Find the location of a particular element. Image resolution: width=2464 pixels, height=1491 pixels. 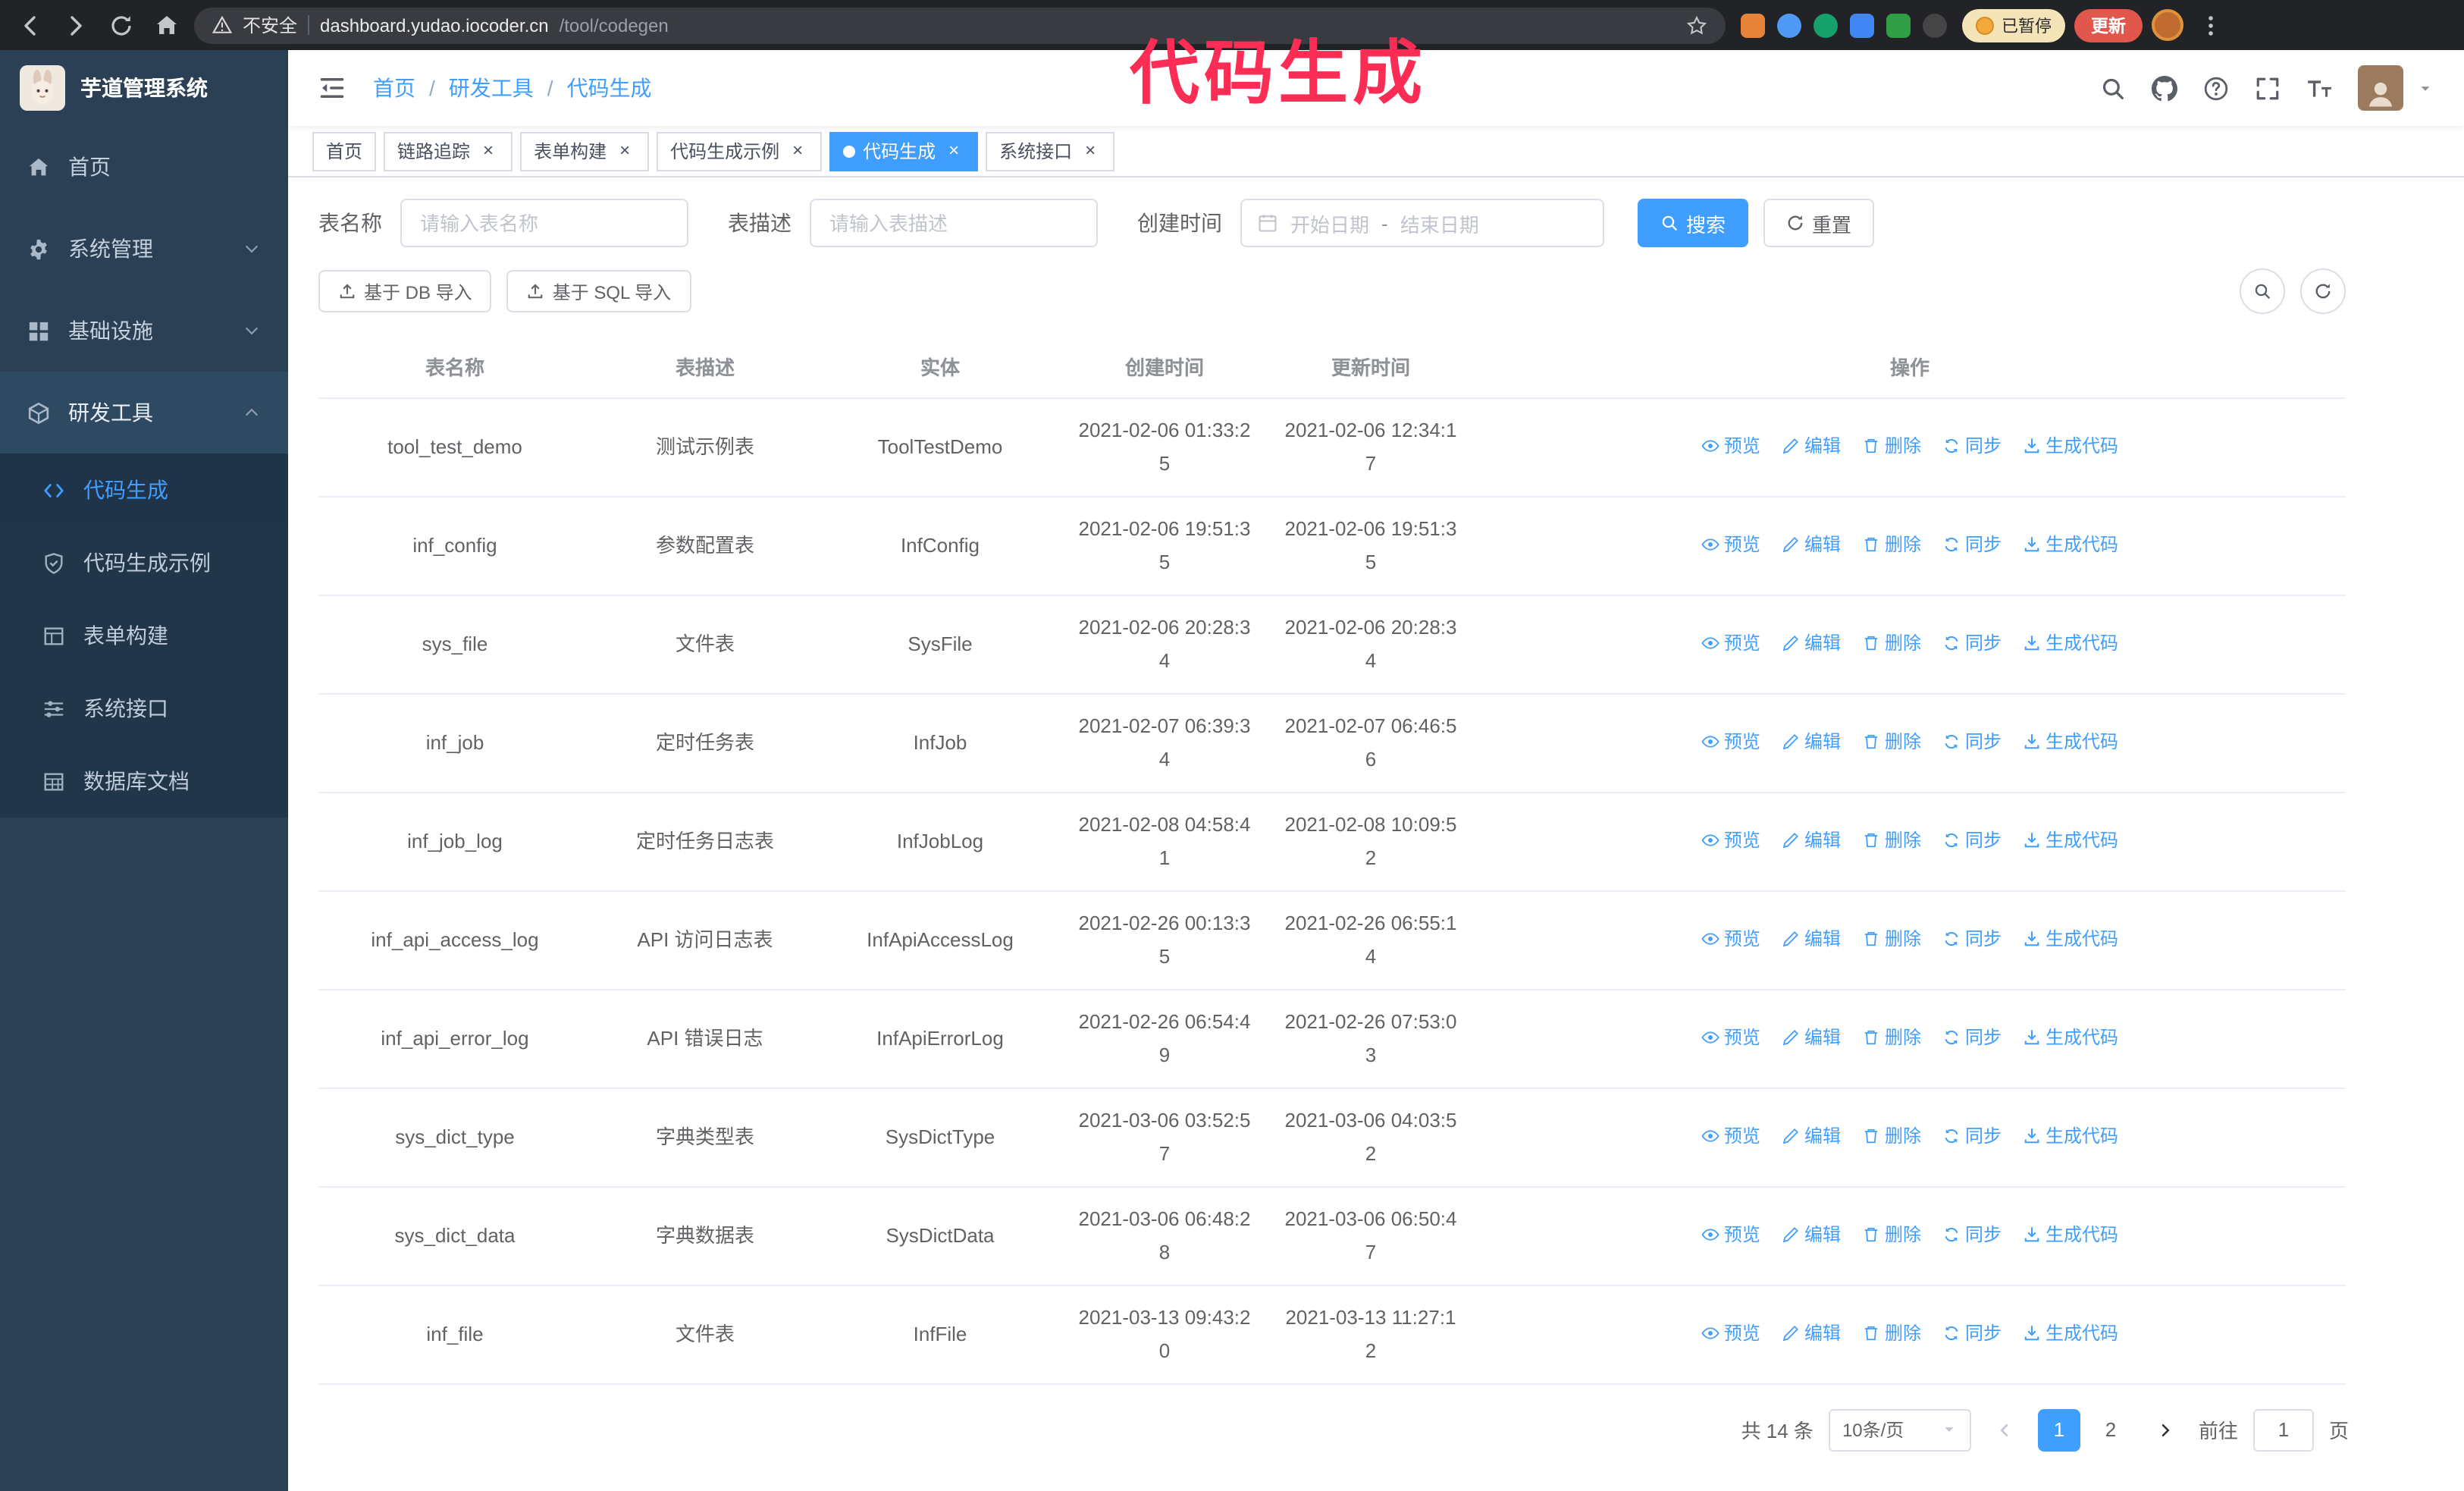

sidebar-toggle-icon is located at coordinates (332, 88).